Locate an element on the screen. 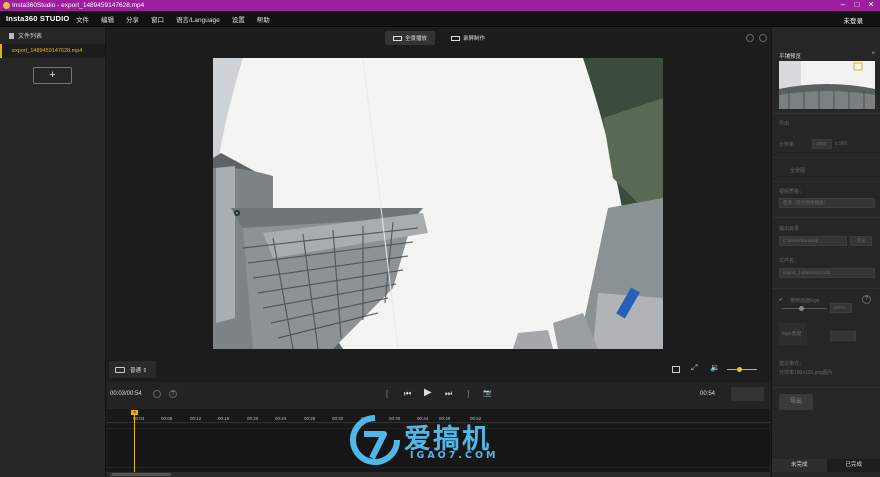 The height and width of the screenshot is (477, 880). menu-share: 分享 is located at coordinates (132, 19).